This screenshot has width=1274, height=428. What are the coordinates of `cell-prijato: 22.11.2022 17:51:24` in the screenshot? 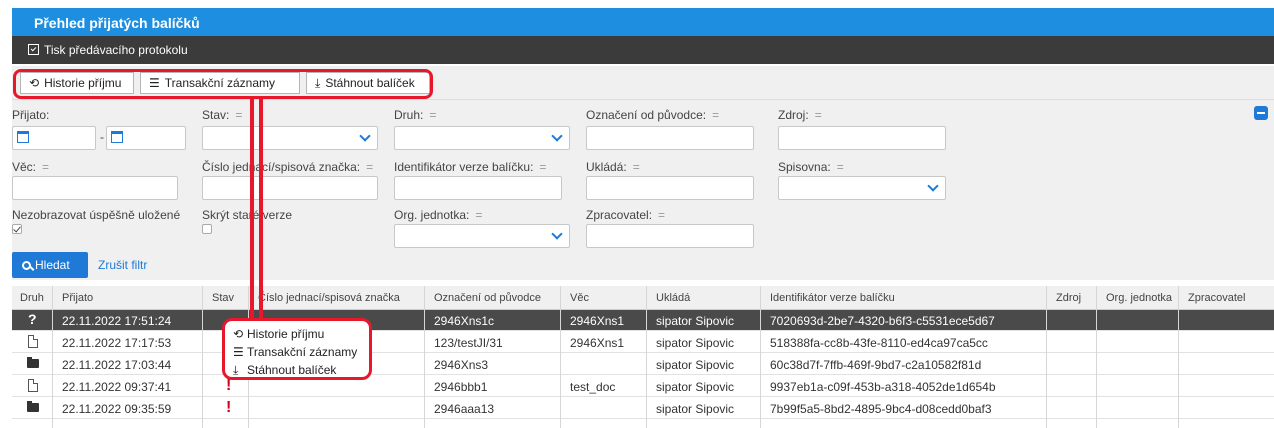 It's located at (117, 321).